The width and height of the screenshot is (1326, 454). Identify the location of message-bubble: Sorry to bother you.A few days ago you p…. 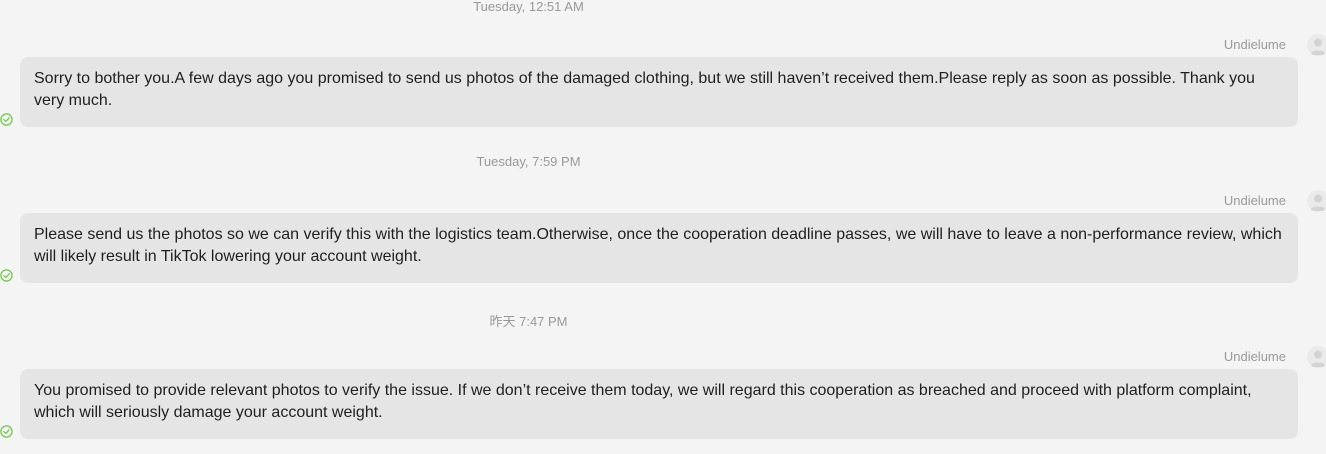
(659, 92).